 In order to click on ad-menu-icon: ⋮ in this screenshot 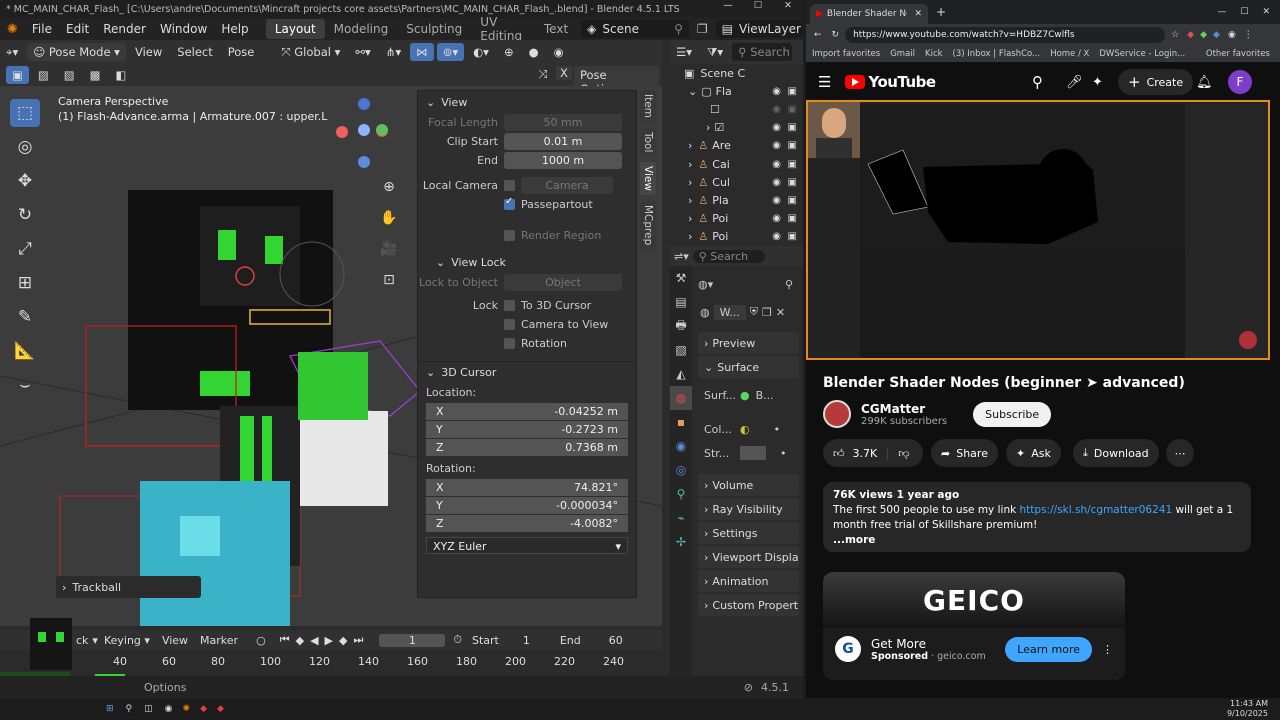, I will do `click(1107, 649)`.